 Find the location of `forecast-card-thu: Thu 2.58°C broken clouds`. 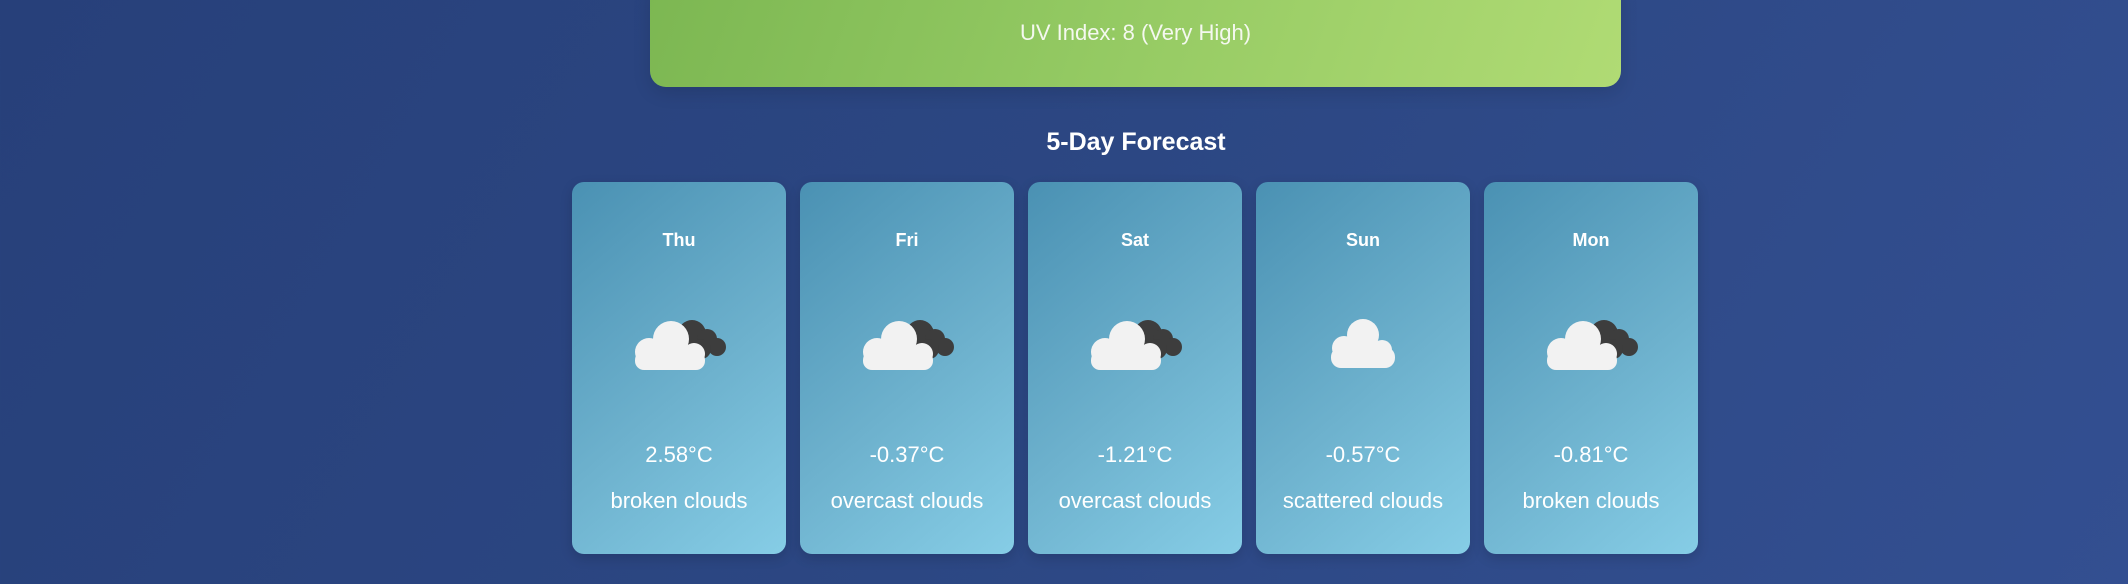

forecast-card-thu: Thu 2.58°C broken clouds is located at coordinates (679, 368).